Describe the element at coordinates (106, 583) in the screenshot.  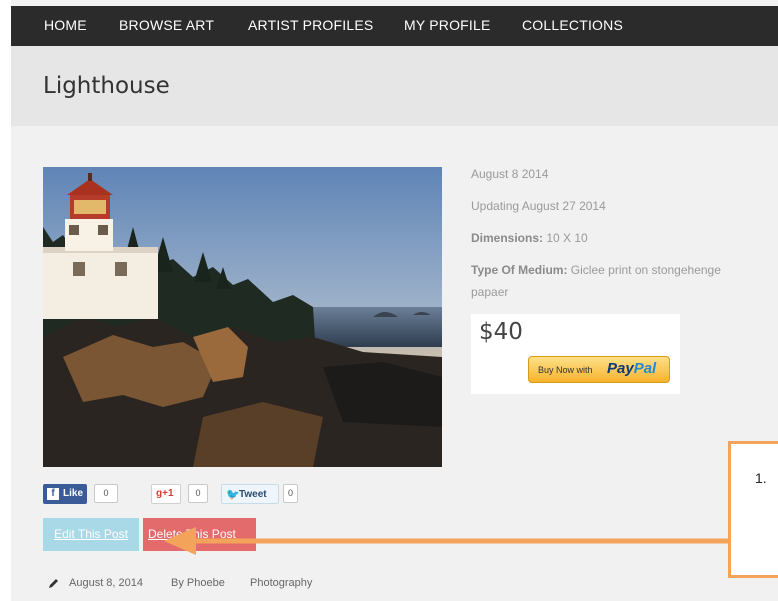
I see `post-date: August 8, 2014` at that location.